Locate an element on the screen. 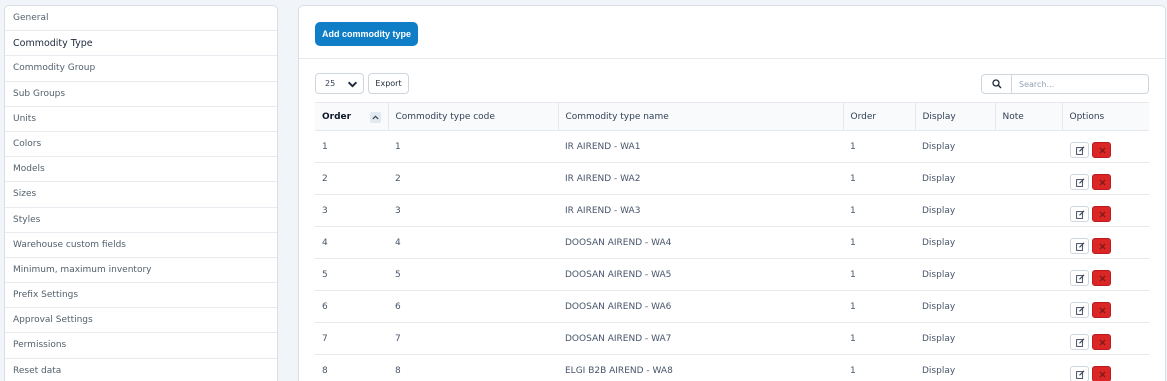 Image resolution: width=1167 pixels, height=381 pixels. cell-name: IR AIREND - WA2 is located at coordinates (603, 178).